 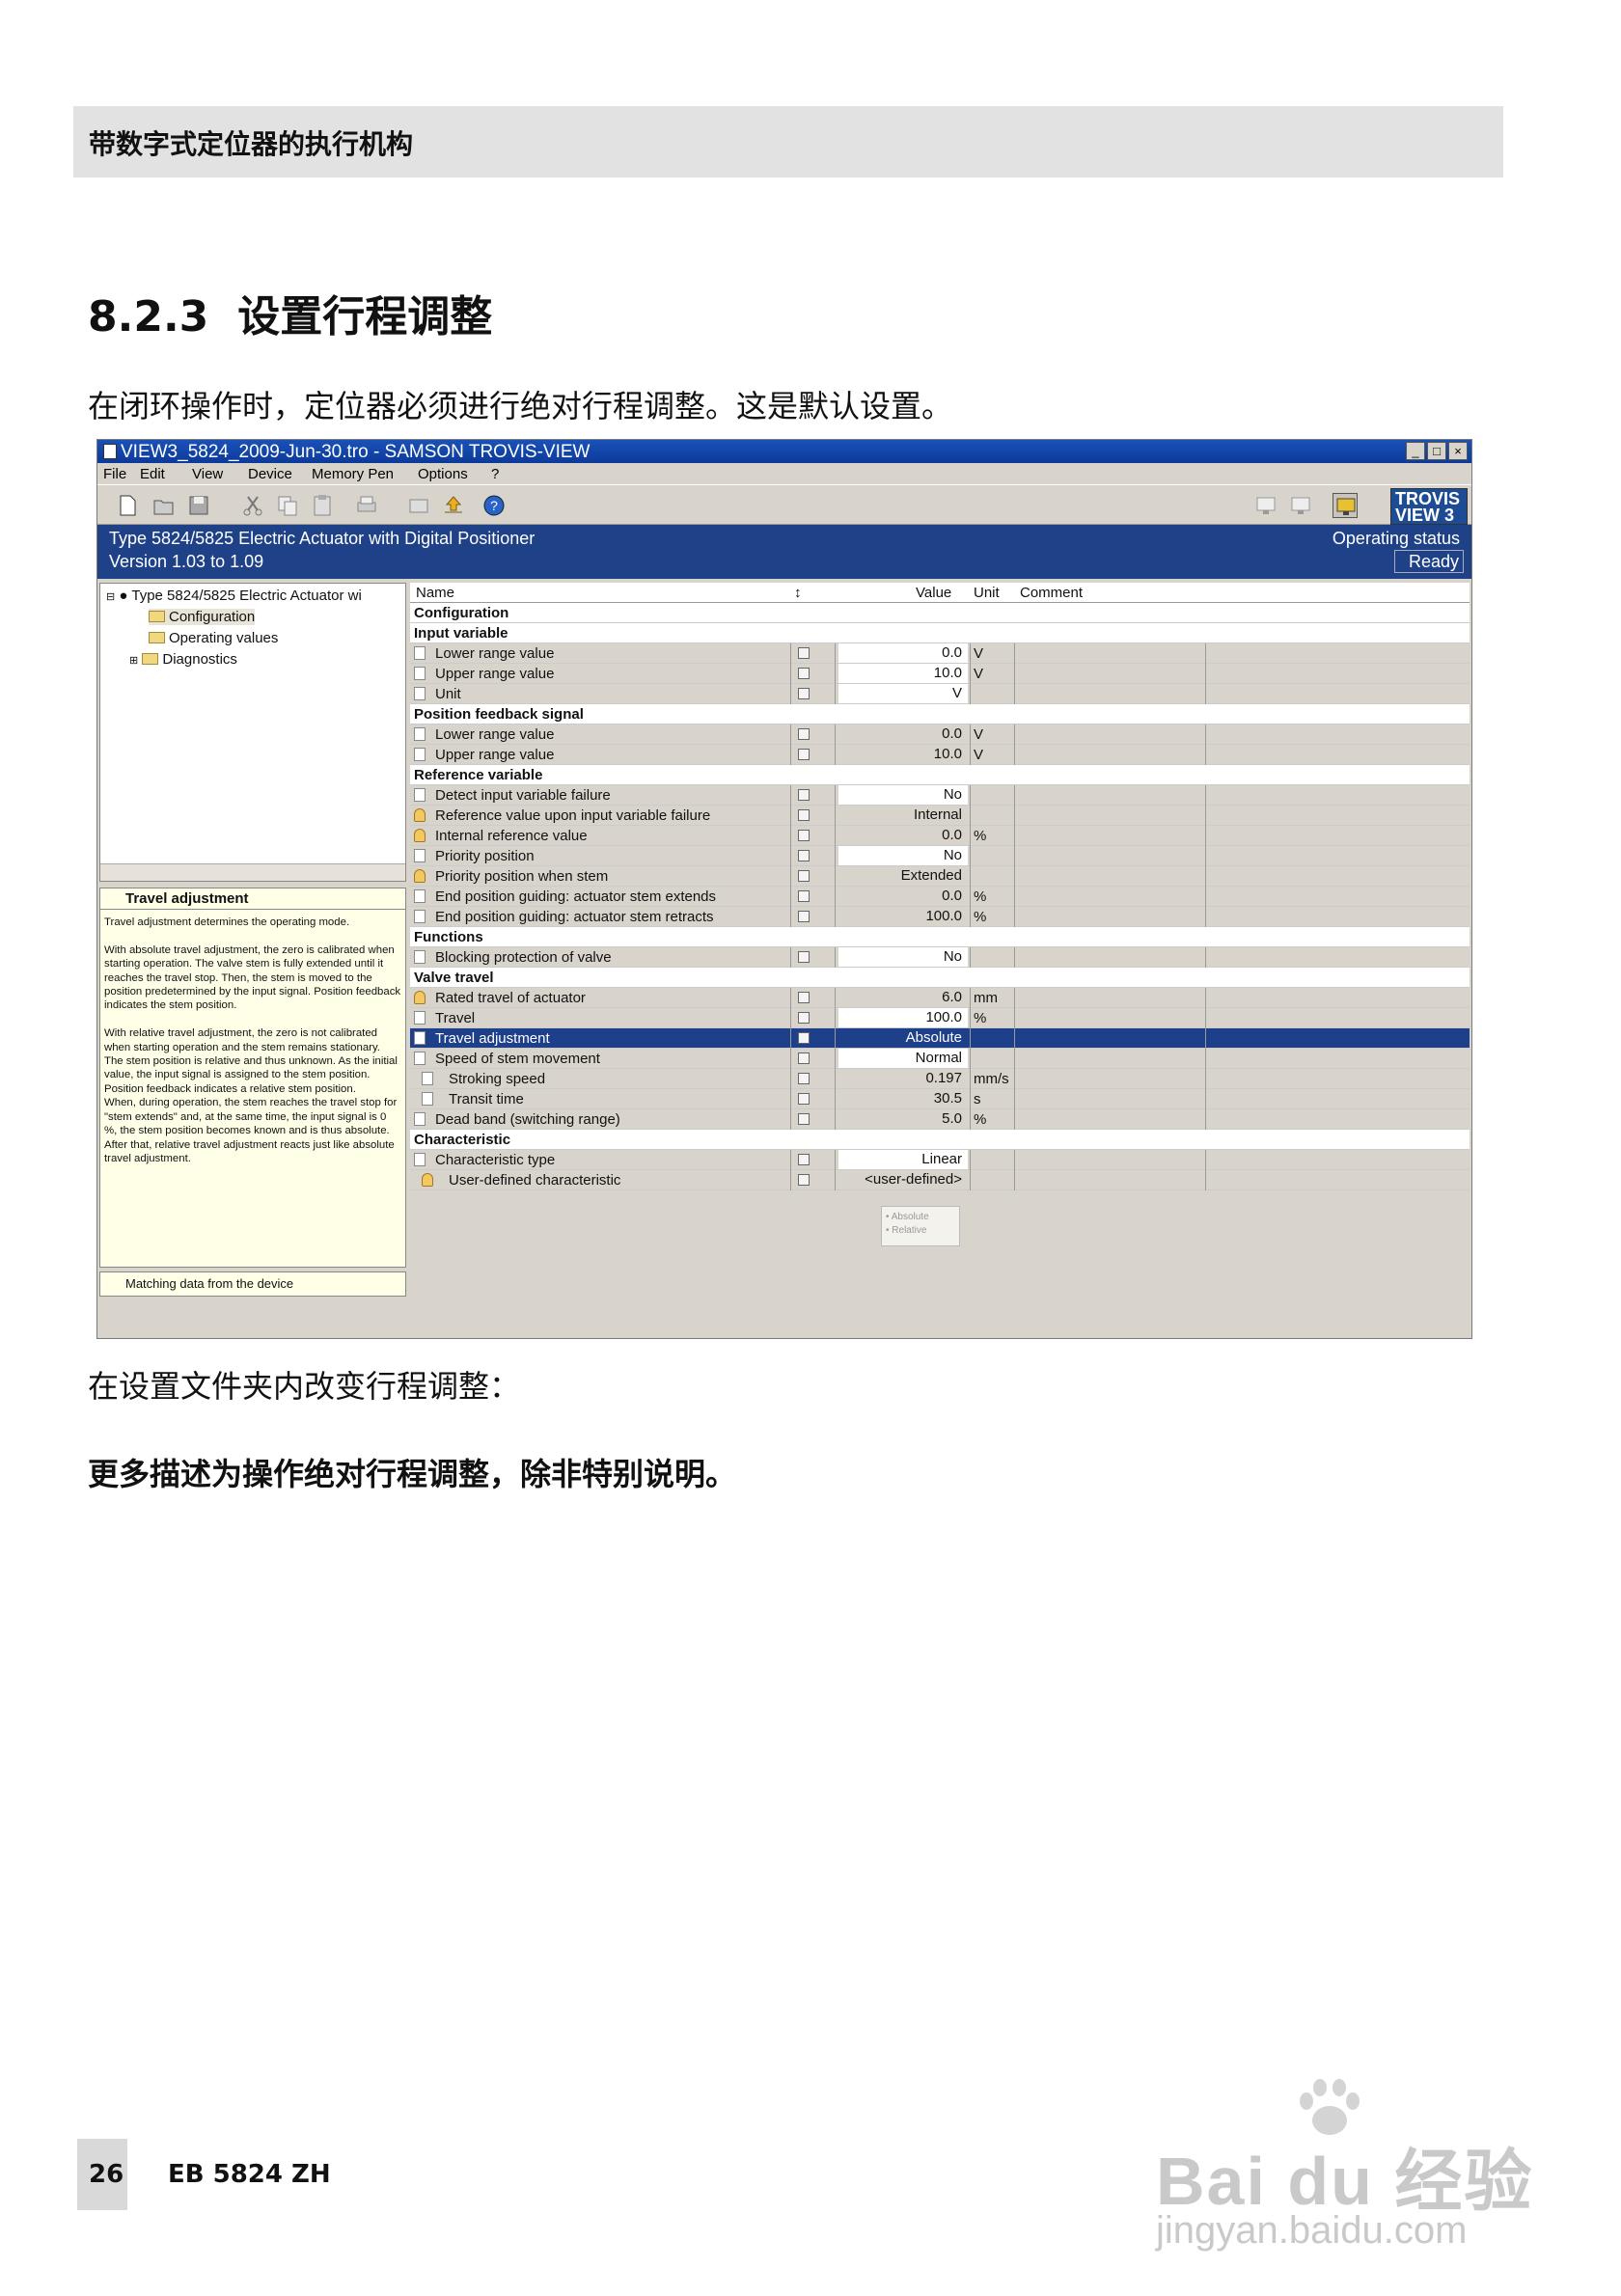 I want to click on row-value: 0.197, so click(x=903, y=1078).